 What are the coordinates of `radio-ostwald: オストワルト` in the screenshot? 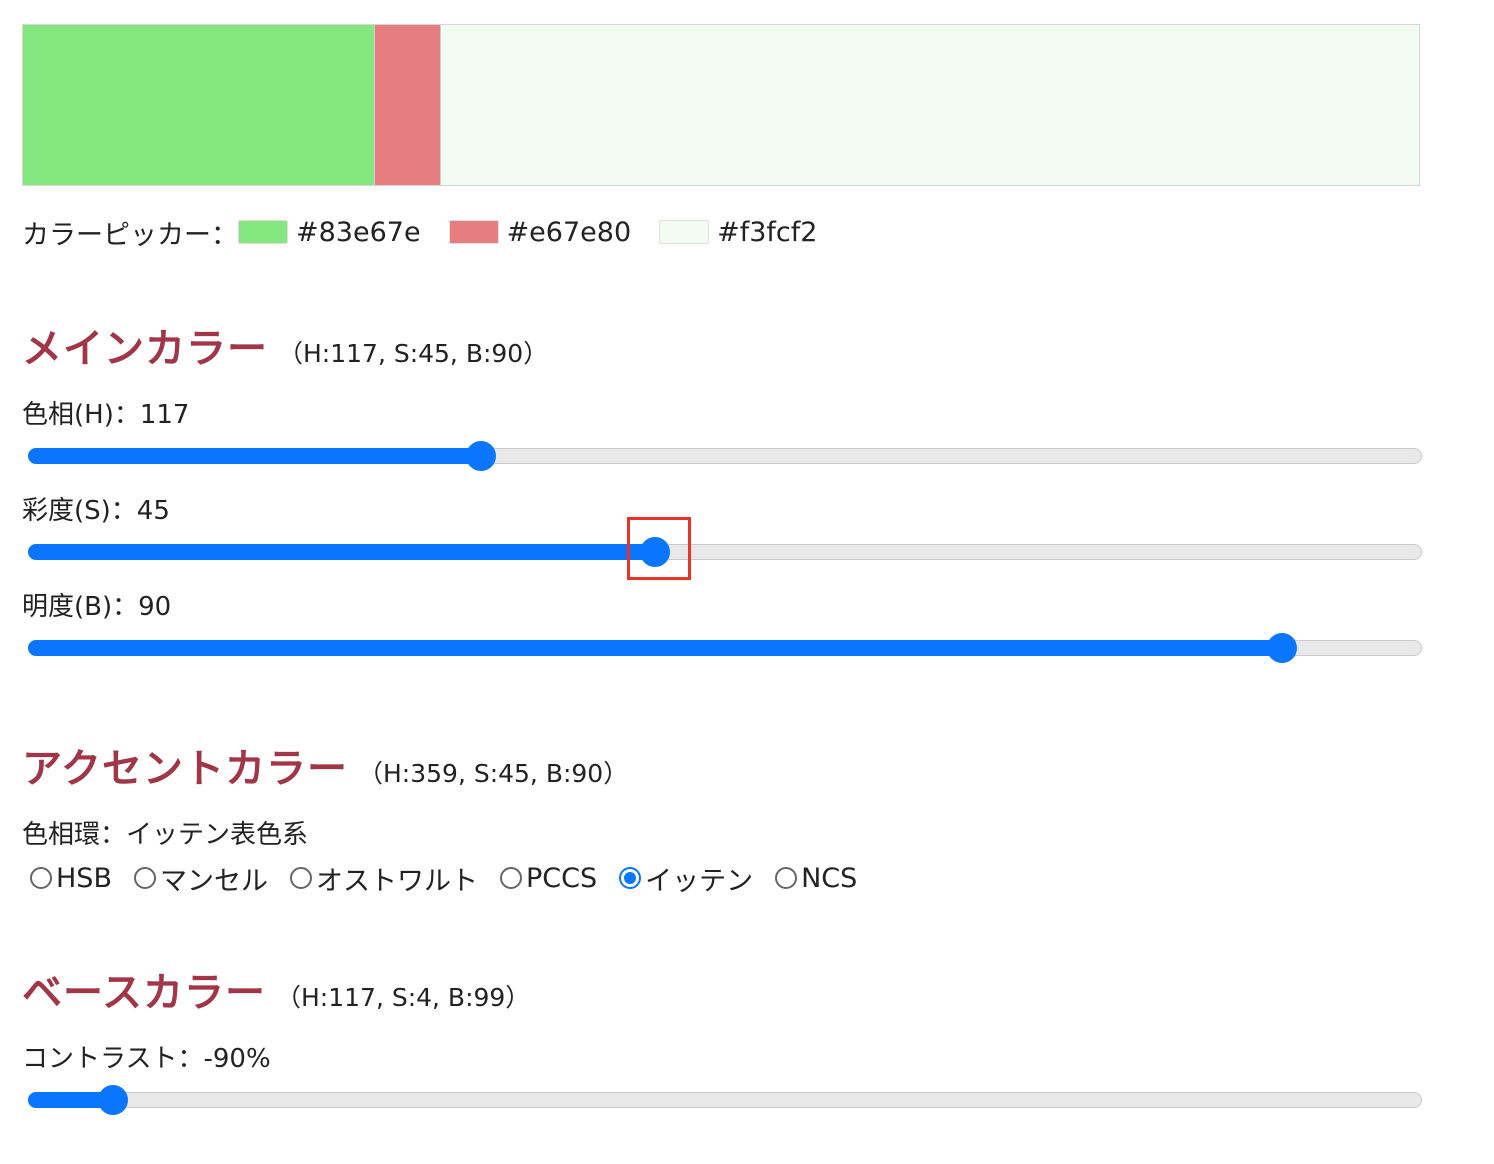 It's located at (383, 878).